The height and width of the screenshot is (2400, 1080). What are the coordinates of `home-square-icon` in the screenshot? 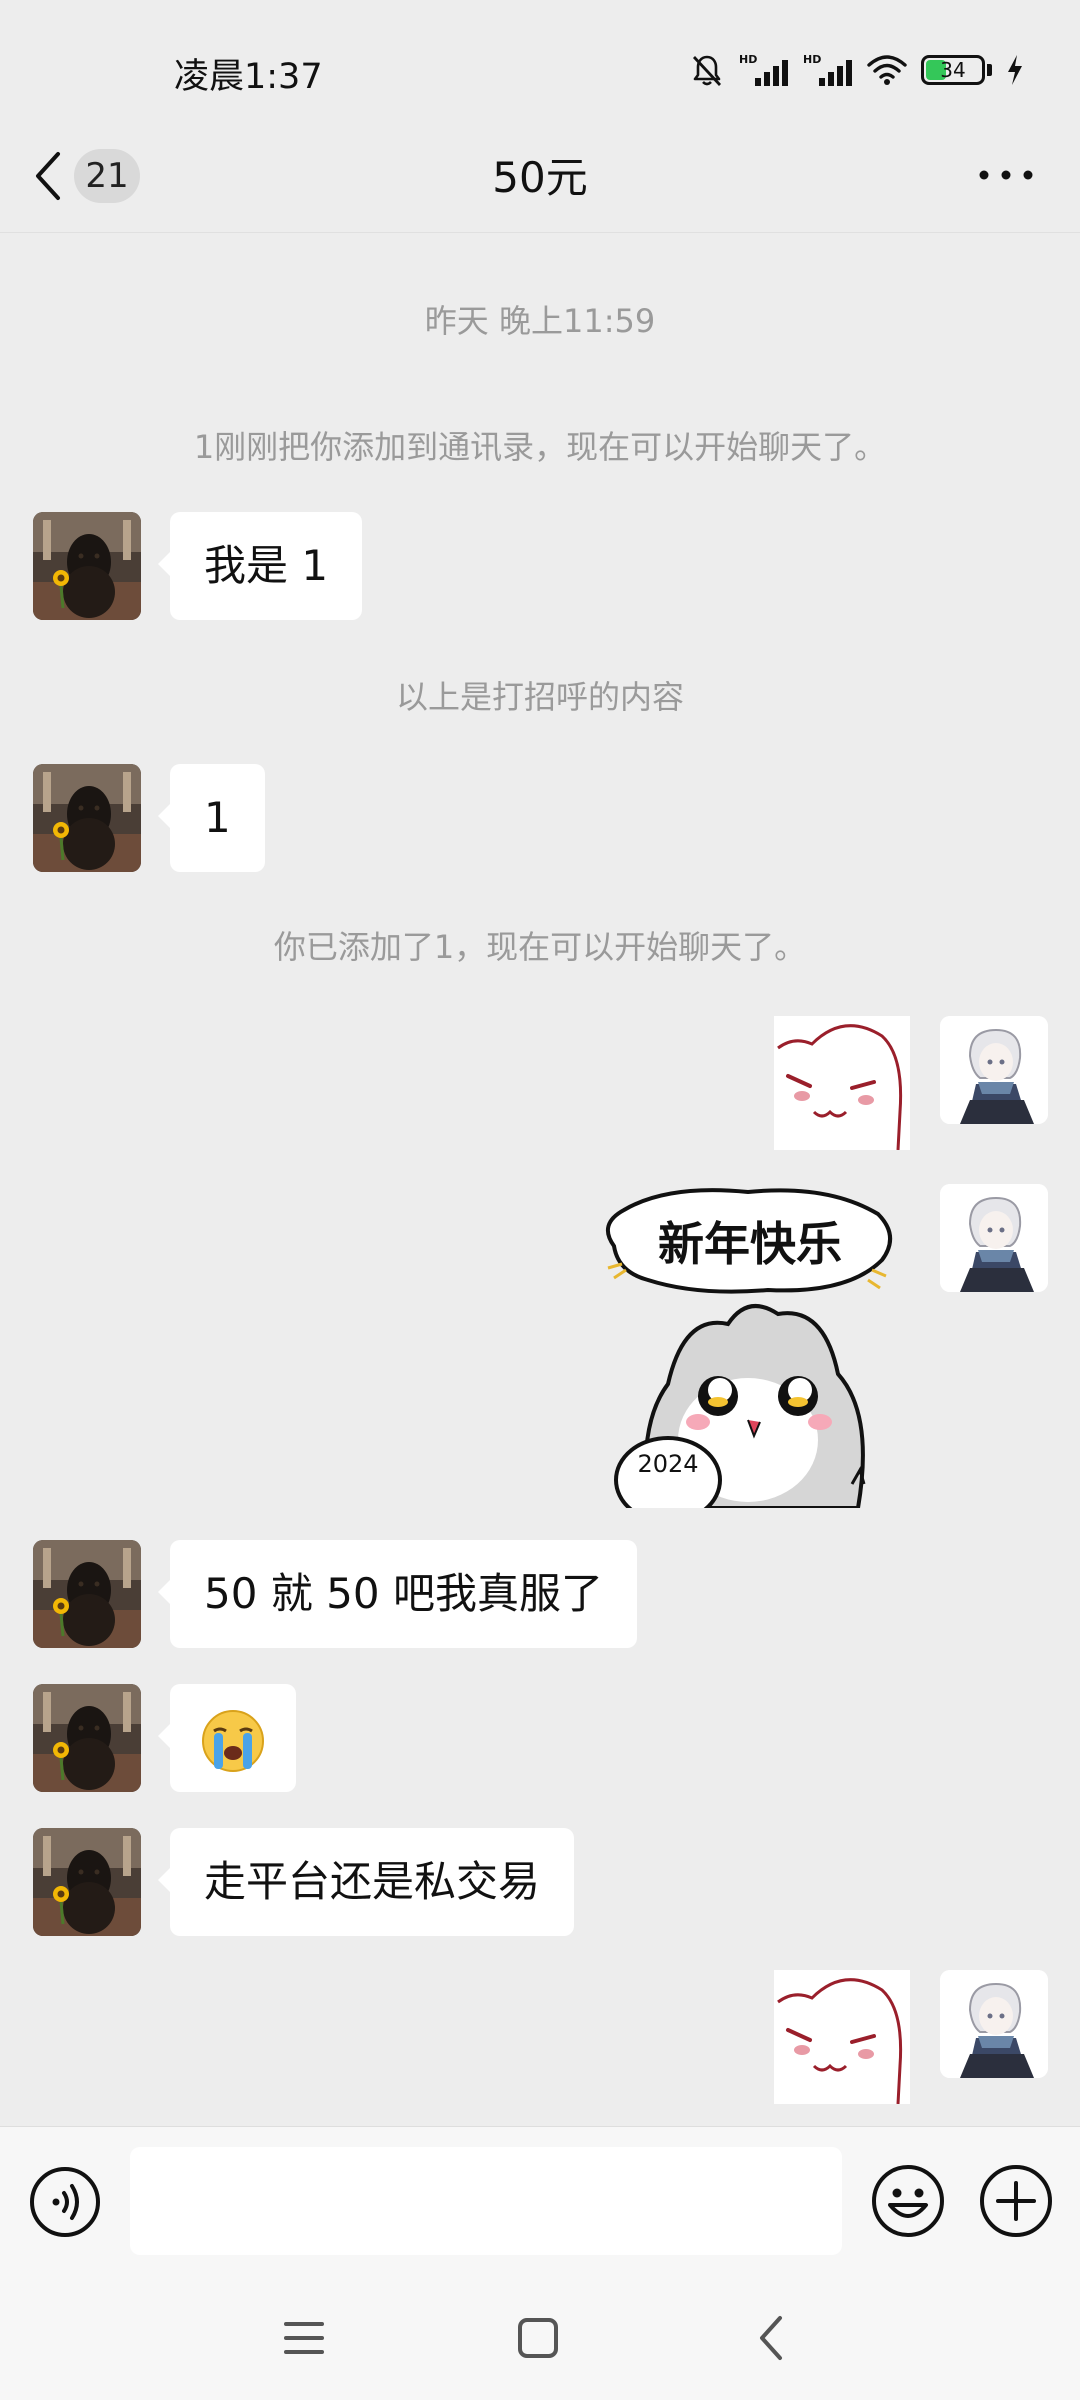 It's located at (538, 2338).